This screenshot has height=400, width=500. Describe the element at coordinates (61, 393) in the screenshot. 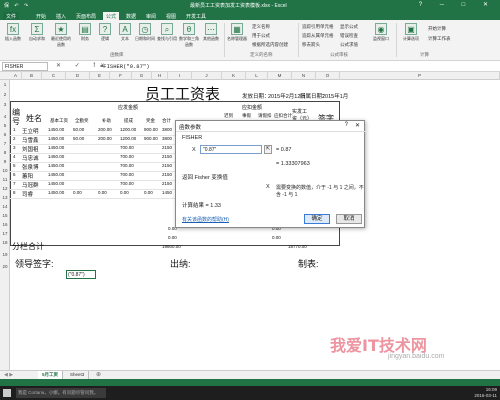

I see `cortana-search: 我是 Cortana，小娜。有问题尽管问我。` at that location.